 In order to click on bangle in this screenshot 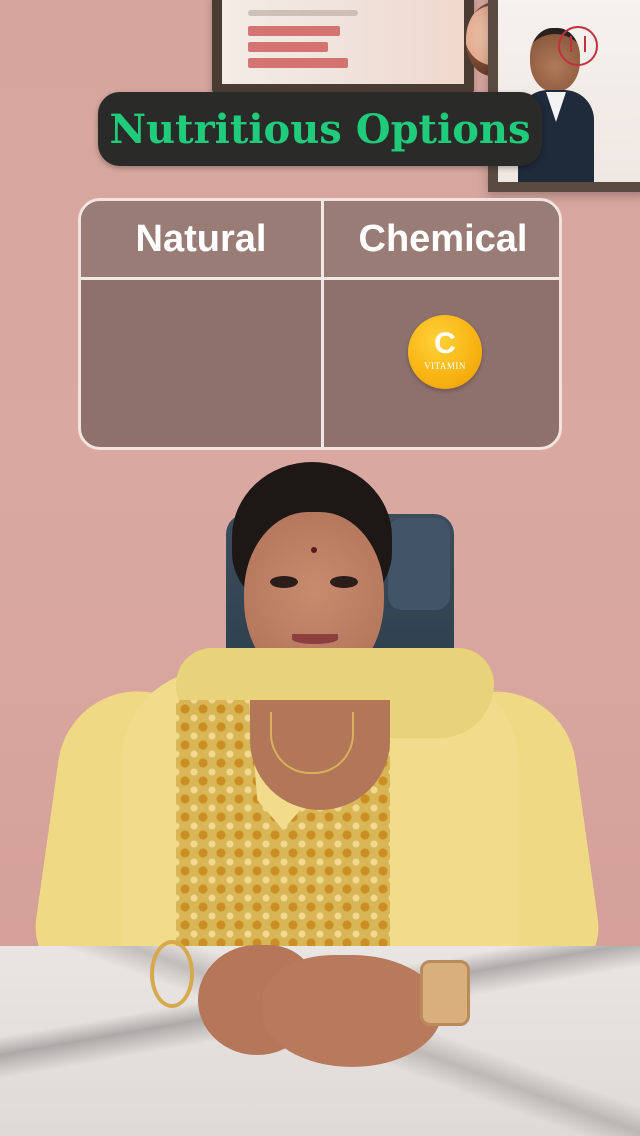, I will do `click(172, 974)`.